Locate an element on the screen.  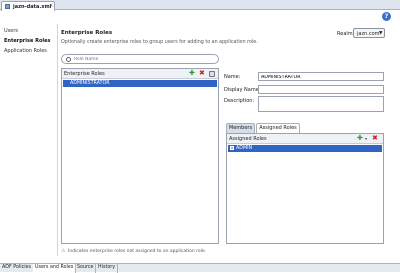
editor-tab-bar: jazn-data.xml ✕ is located at coordinates (200, 5).